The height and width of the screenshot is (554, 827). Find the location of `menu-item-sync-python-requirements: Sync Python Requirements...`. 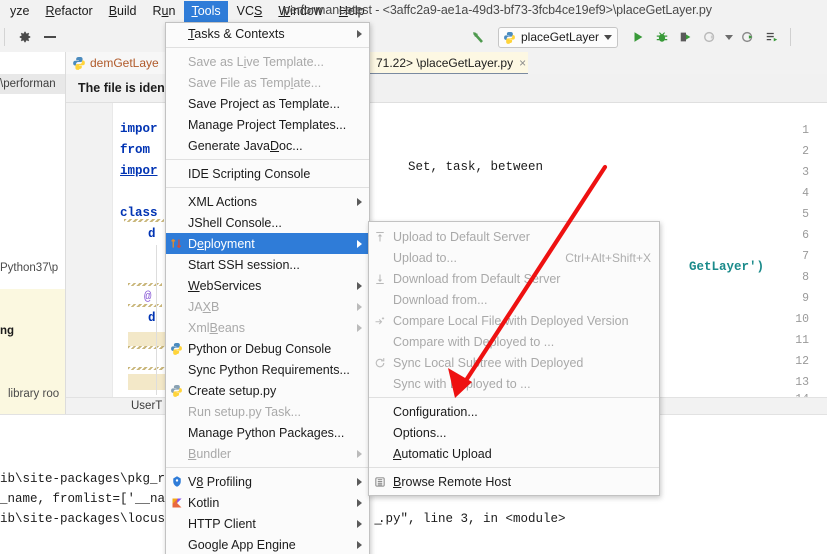

menu-item-sync-python-requirements: Sync Python Requirements... is located at coordinates (267, 369).